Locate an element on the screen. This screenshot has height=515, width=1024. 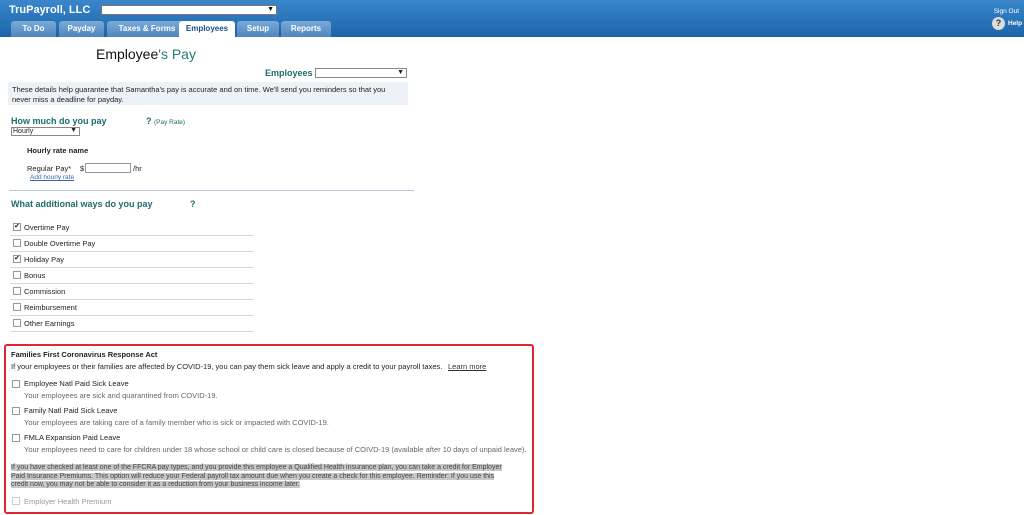
learn-more-link: Learn more is located at coordinates (467, 366).